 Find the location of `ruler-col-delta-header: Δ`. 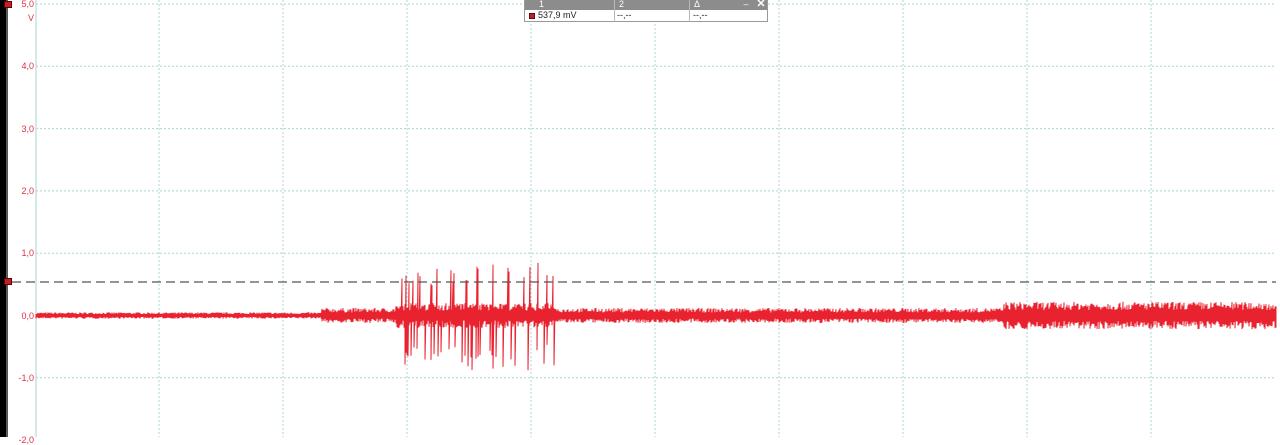

ruler-col-delta-header: Δ is located at coordinates (697, 4).